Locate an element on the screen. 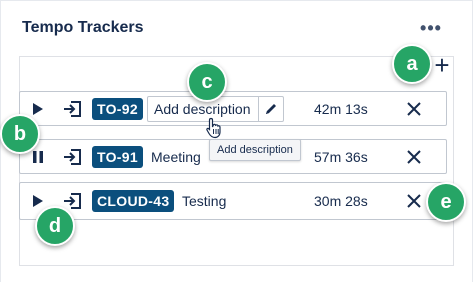  add-tracker-button: + is located at coordinates (442, 65).